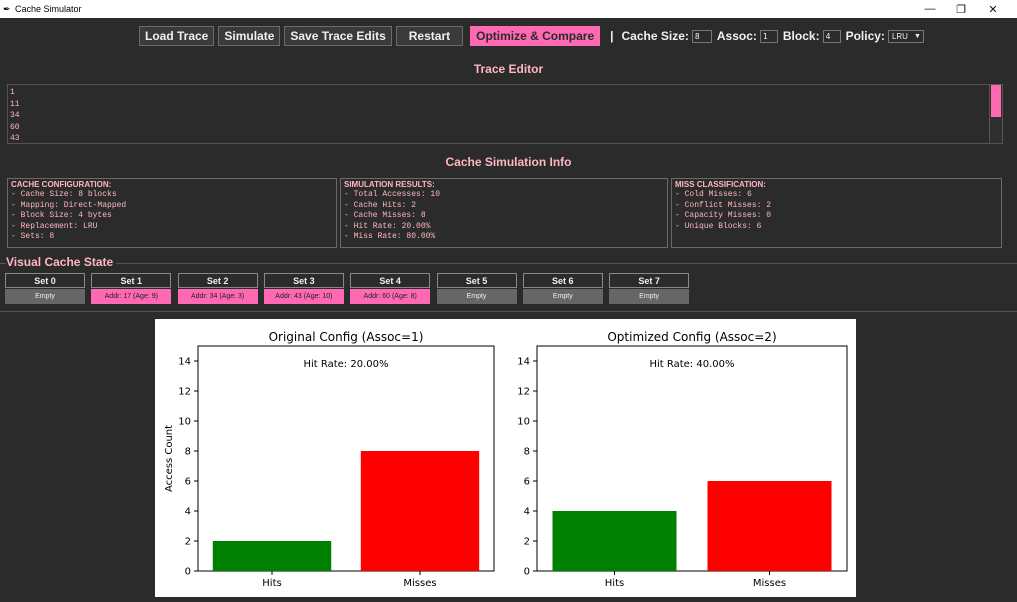 The height and width of the screenshot is (602, 1017). I want to click on trace-scrollbar, so click(995, 114).